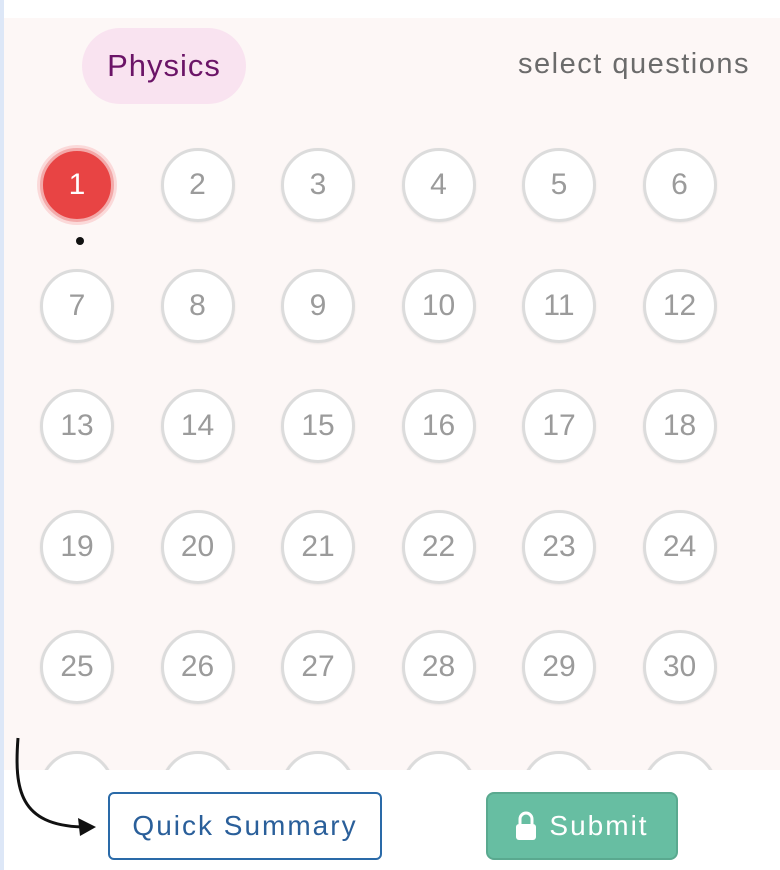 This screenshot has height=870, width=780. What do you see at coordinates (526, 825) in the screenshot?
I see `lock-icon` at bounding box center [526, 825].